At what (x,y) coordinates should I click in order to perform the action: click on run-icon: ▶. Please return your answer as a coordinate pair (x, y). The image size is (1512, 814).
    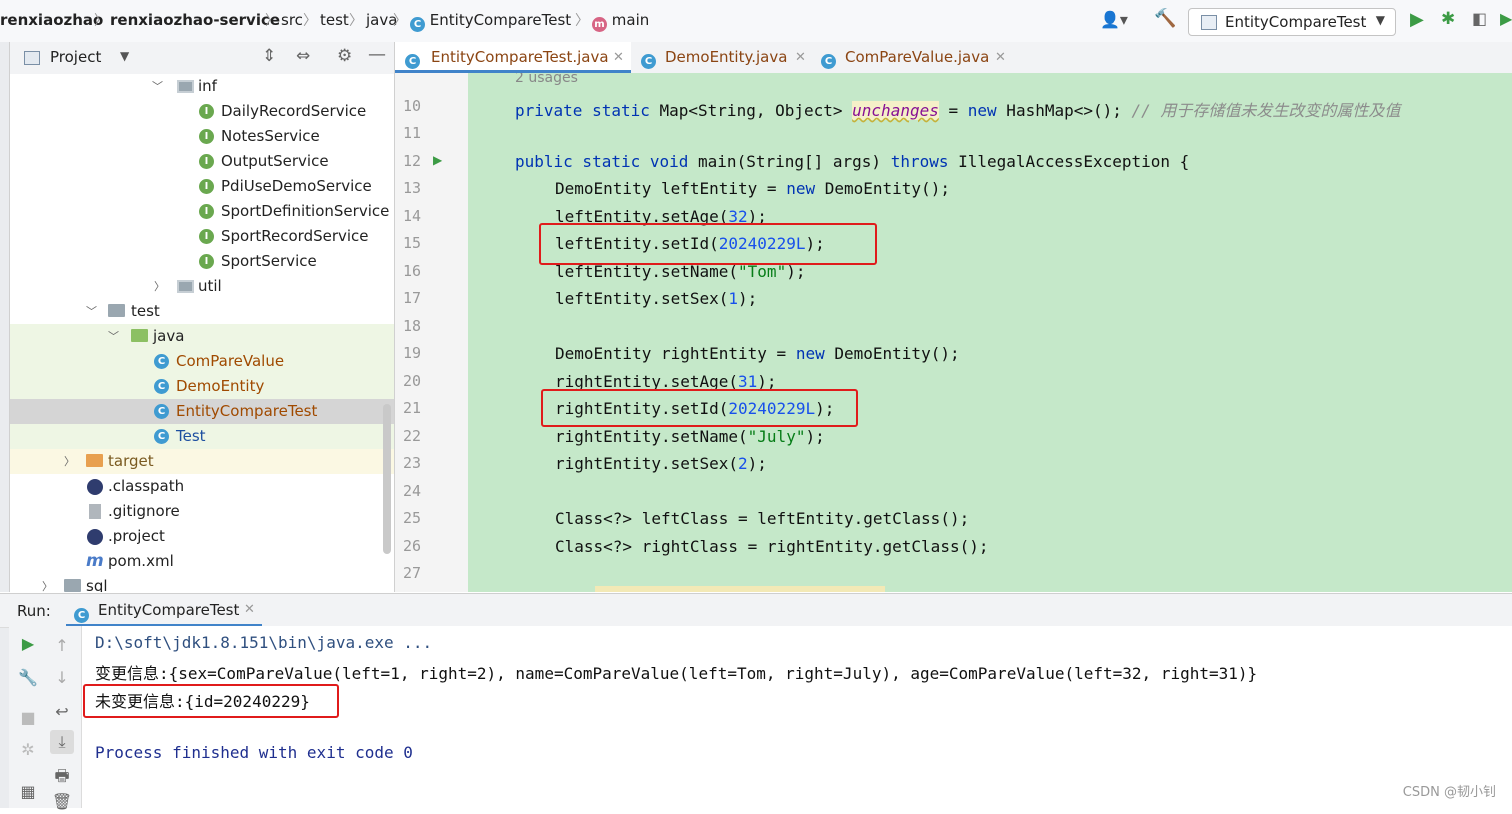
    Looking at the image, I should click on (1417, 19).